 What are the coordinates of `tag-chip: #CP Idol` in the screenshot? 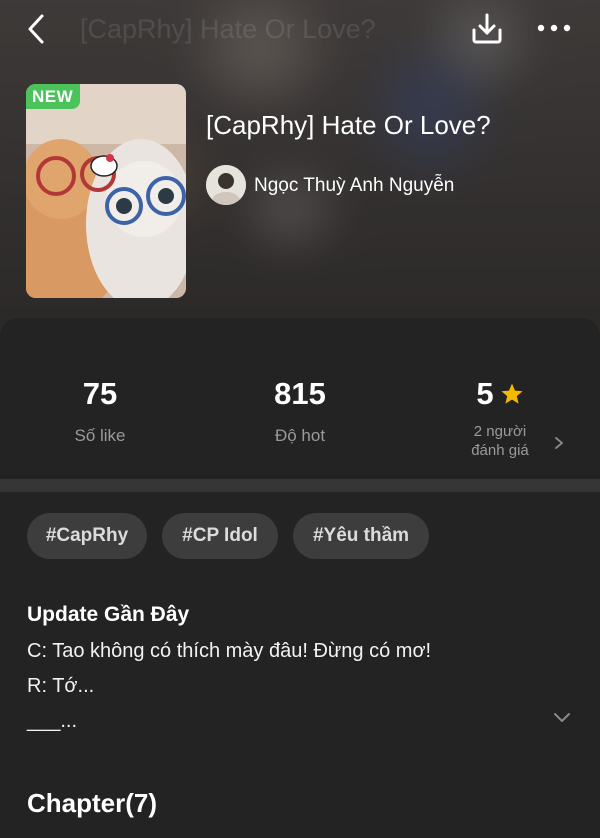 It's located at (220, 536).